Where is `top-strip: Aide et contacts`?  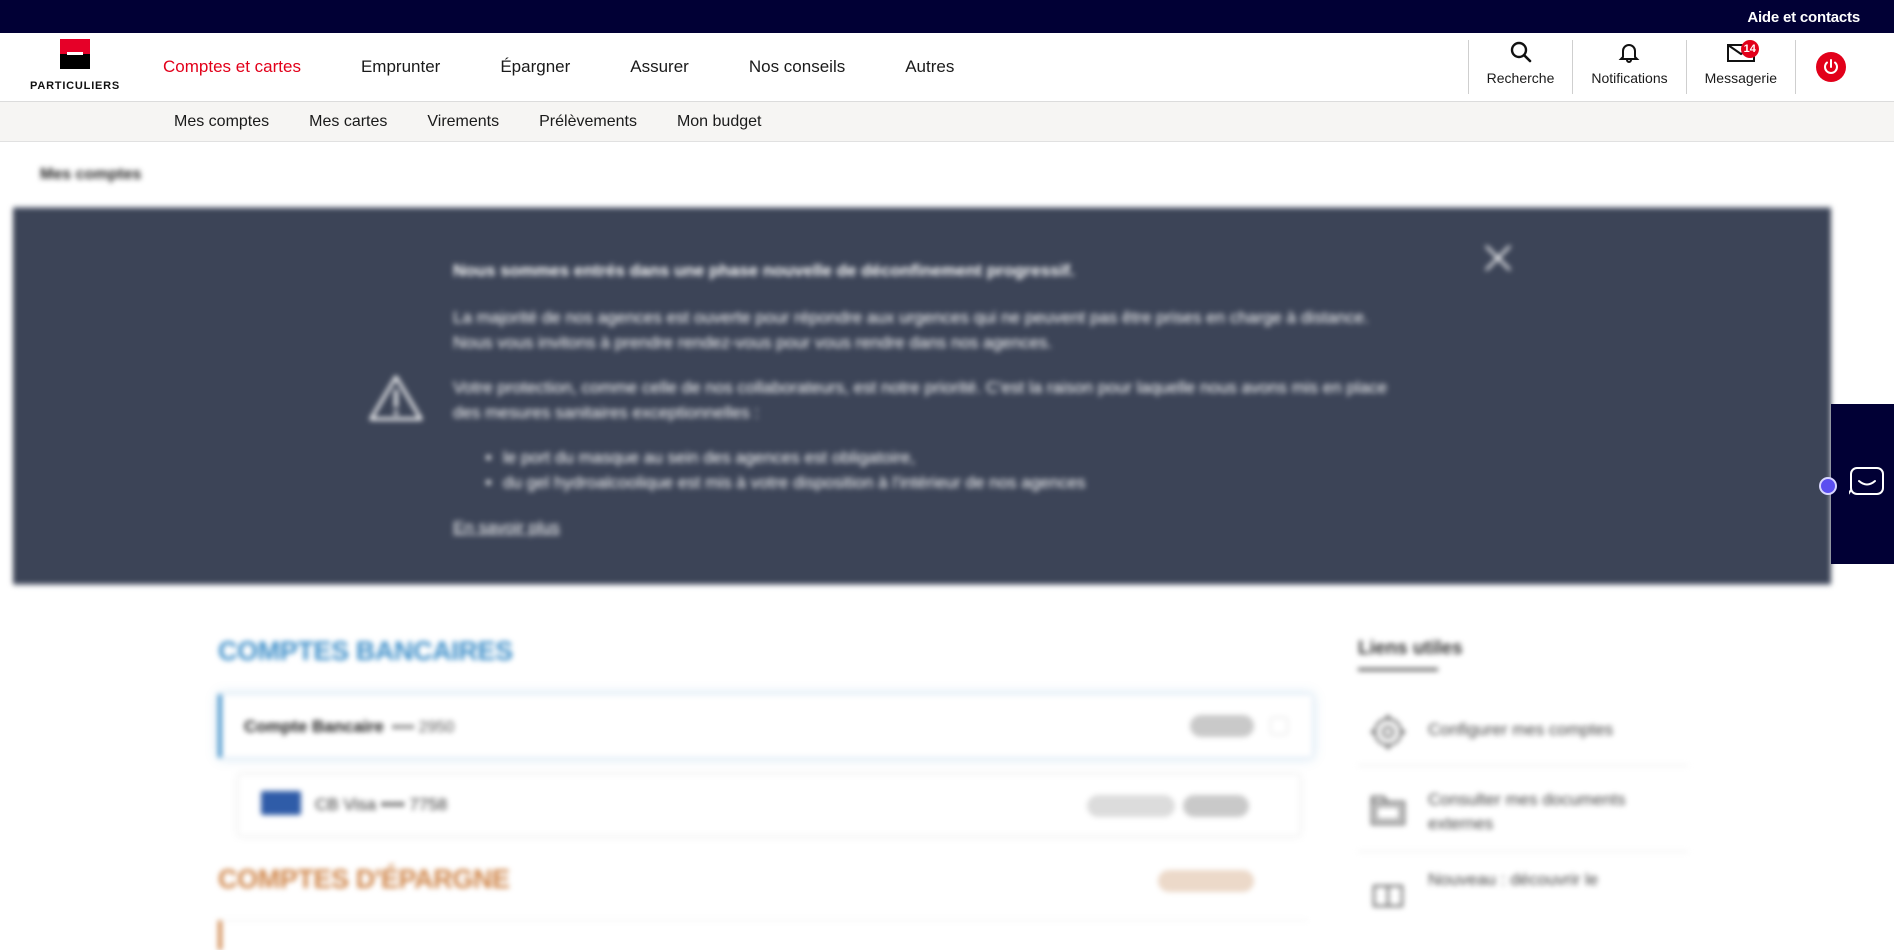 top-strip: Aide et contacts is located at coordinates (947, 16).